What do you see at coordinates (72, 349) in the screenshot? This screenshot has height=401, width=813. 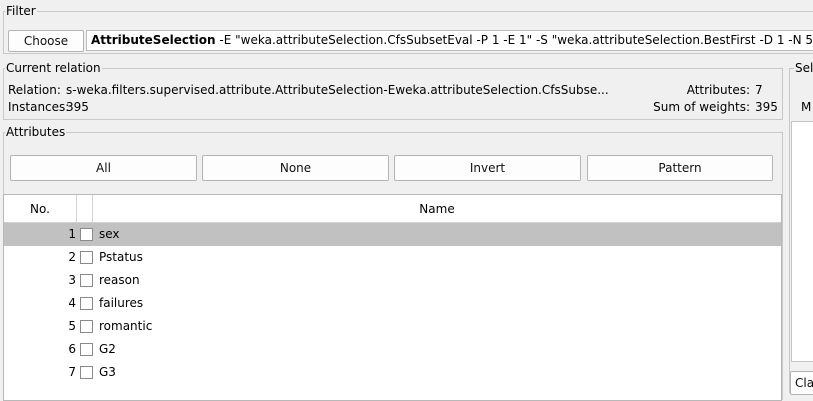 I see `row-number: 6` at bounding box center [72, 349].